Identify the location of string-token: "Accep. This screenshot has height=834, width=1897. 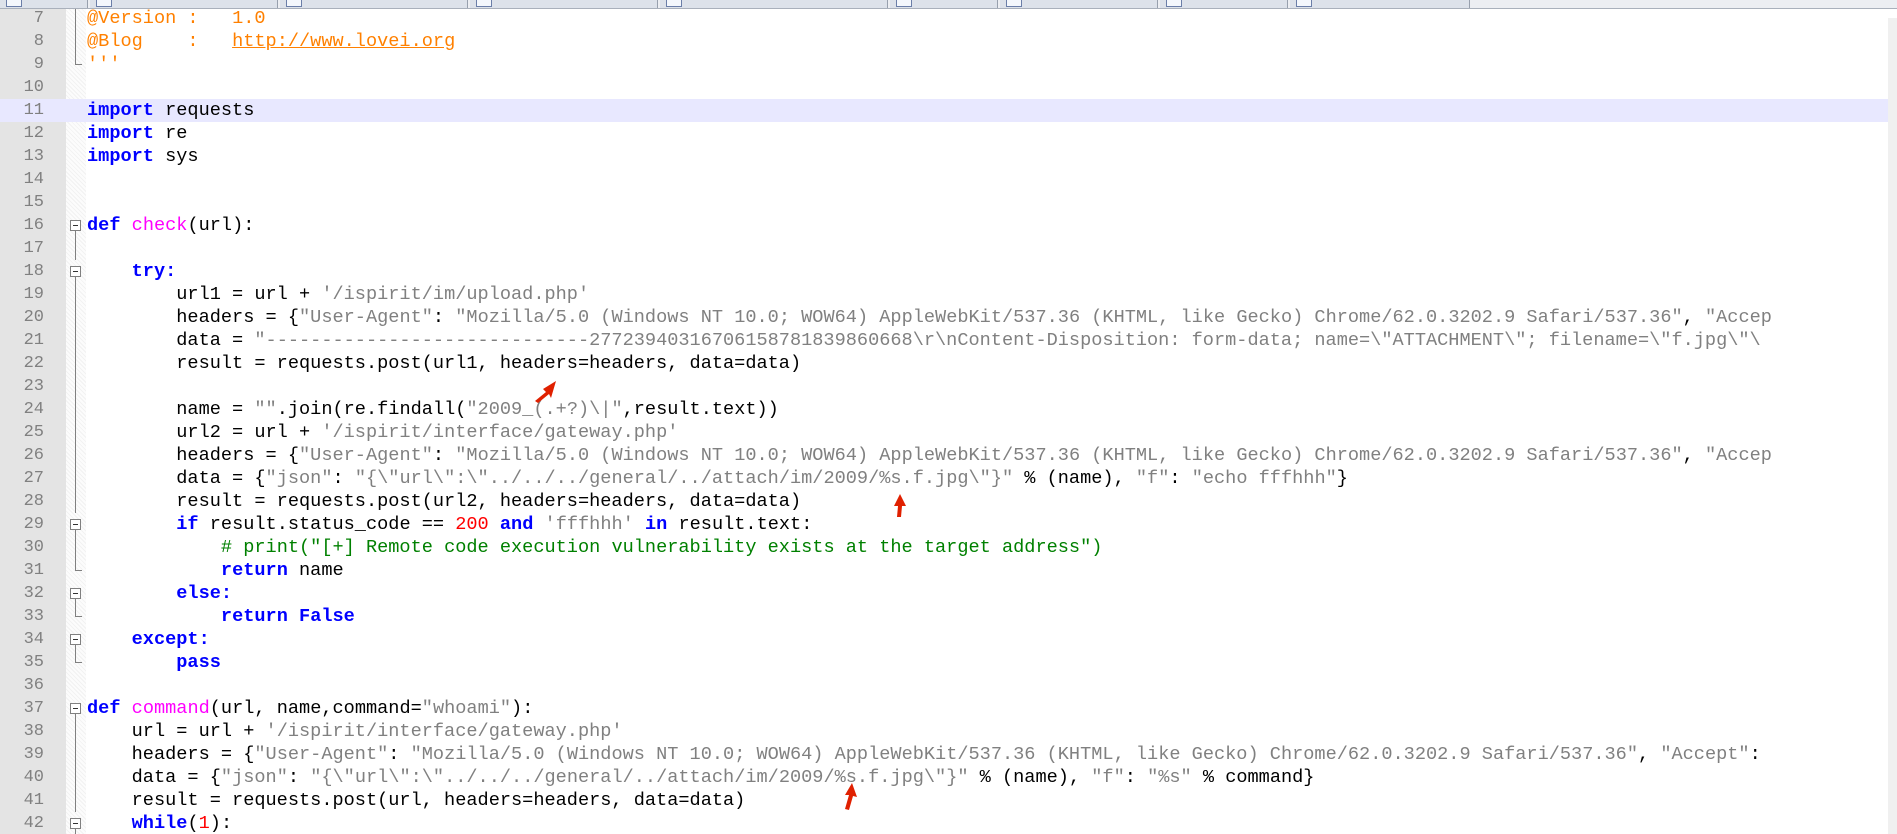
(1738, 317).